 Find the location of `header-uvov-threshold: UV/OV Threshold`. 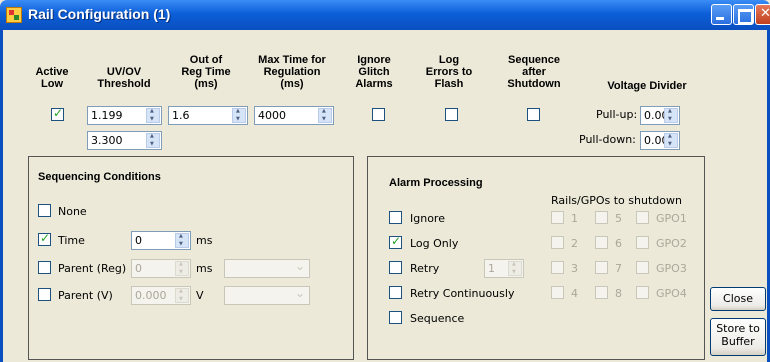

header-uvov-threshold: UV/OV Threshold is located at coordinates (124, 78).